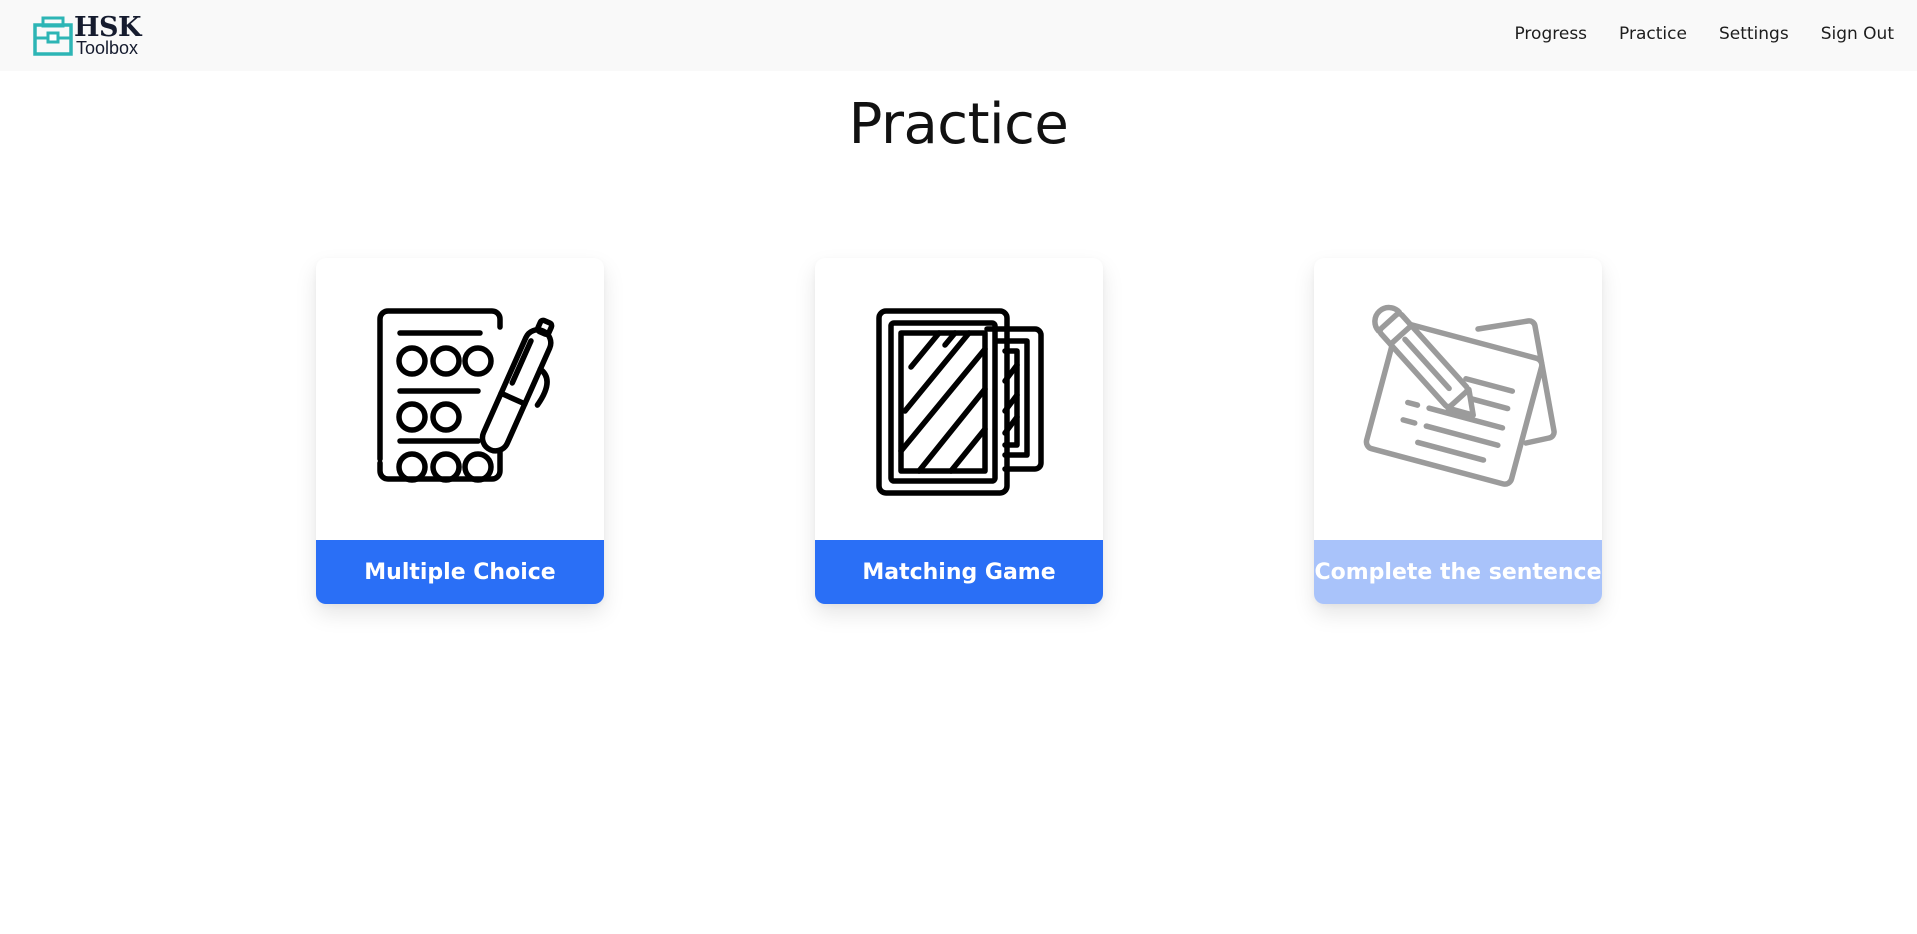 The width and height of the screenshot is (1917, 934). What do you see at coordinates (959, 572) in the screenshot?
I see `matching-game-button: Matching Game` at bounding box center [959, 572].